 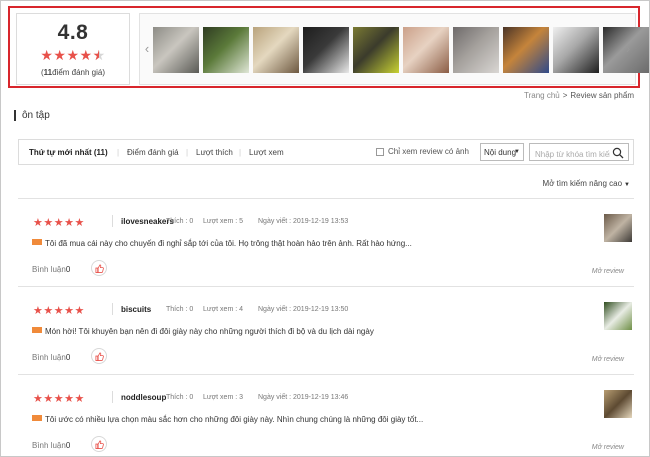 What do you see at coordinates (628, 49) in the screenshot?
I see `carousel-next-icon: ›` at bounding box center [628, 49].